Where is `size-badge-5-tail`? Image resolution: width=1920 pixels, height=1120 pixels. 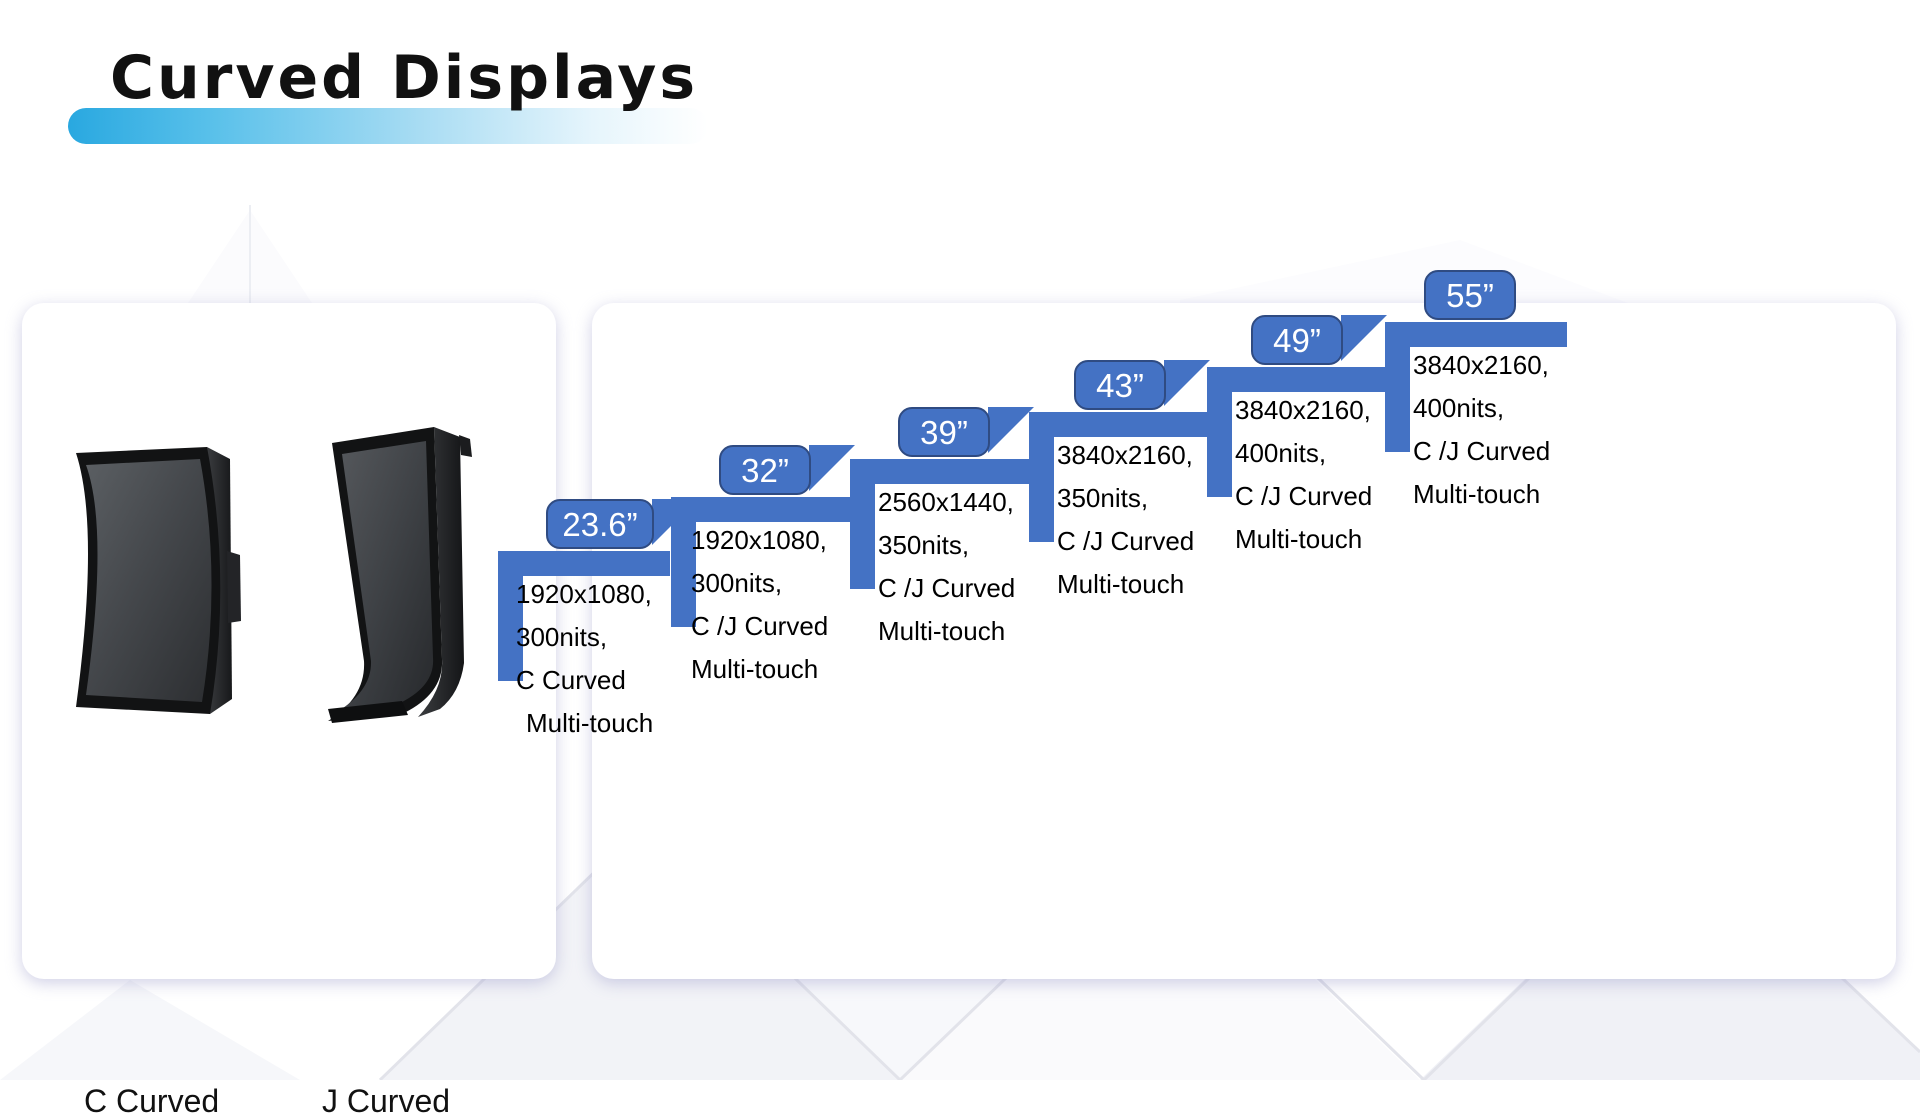 size-badge-5-tail is located at coordinates (1364, 338).